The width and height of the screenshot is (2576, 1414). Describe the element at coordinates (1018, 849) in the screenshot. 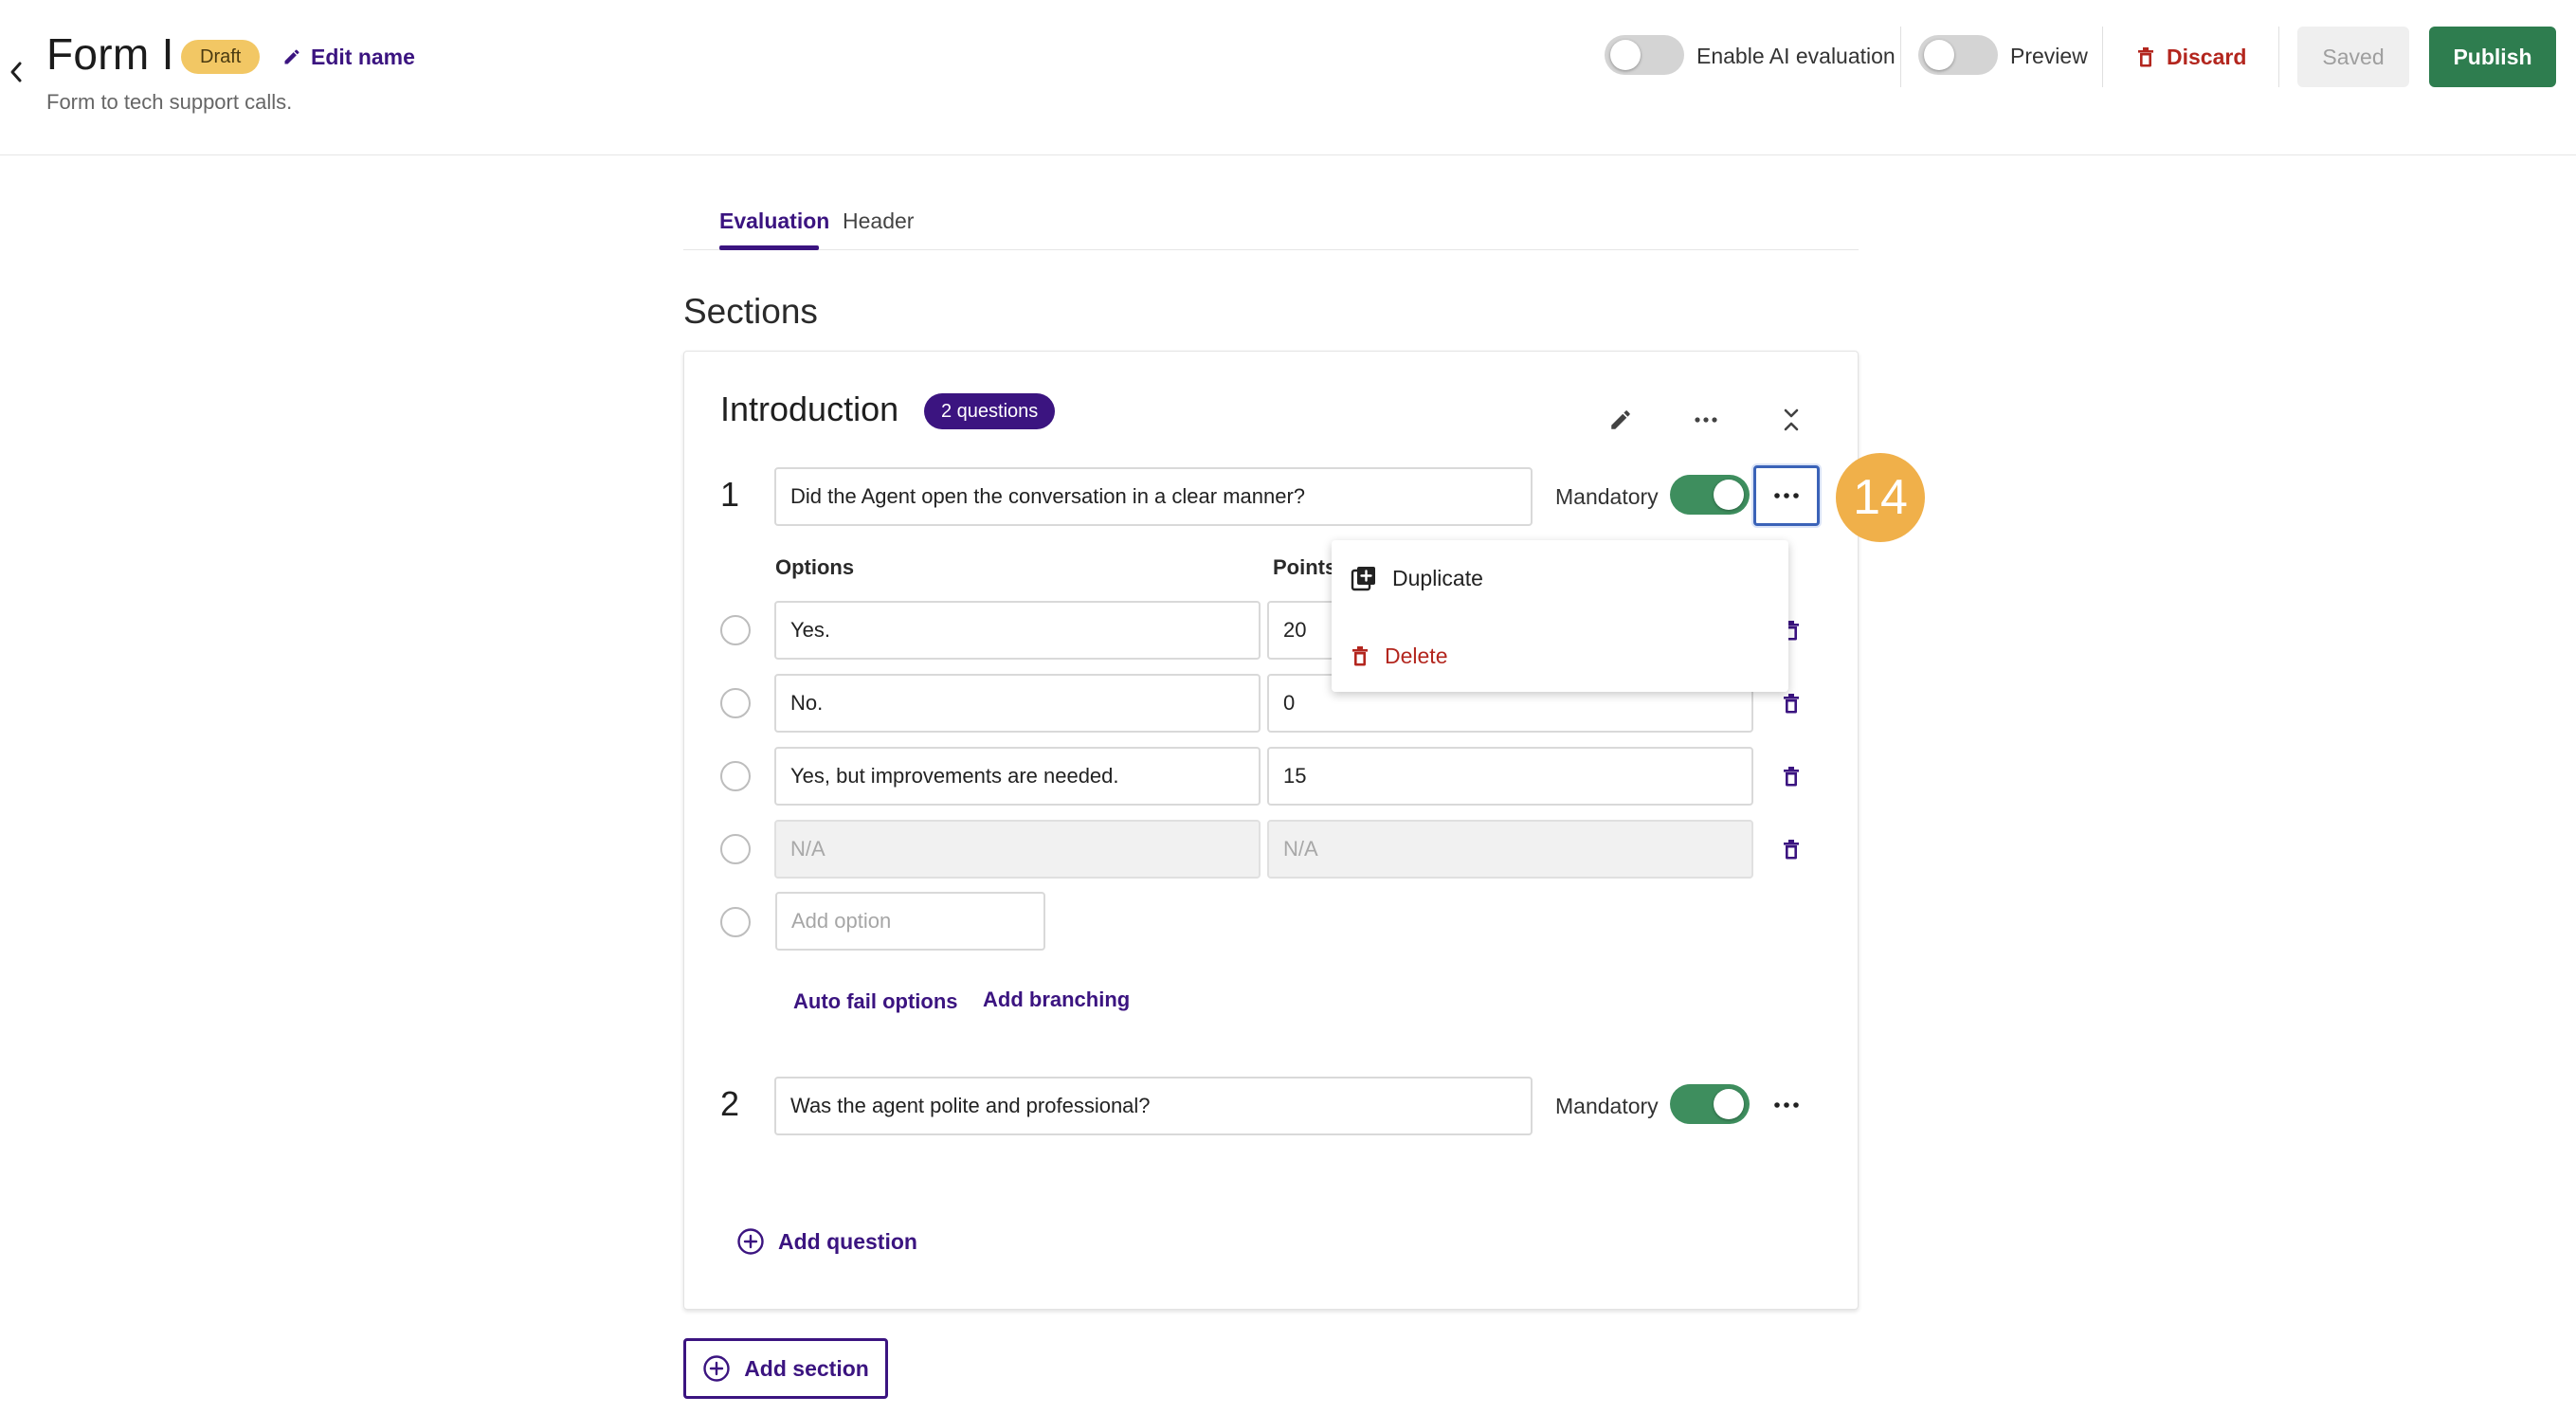

I see `option-label-input-disabled: N/A` at that location.